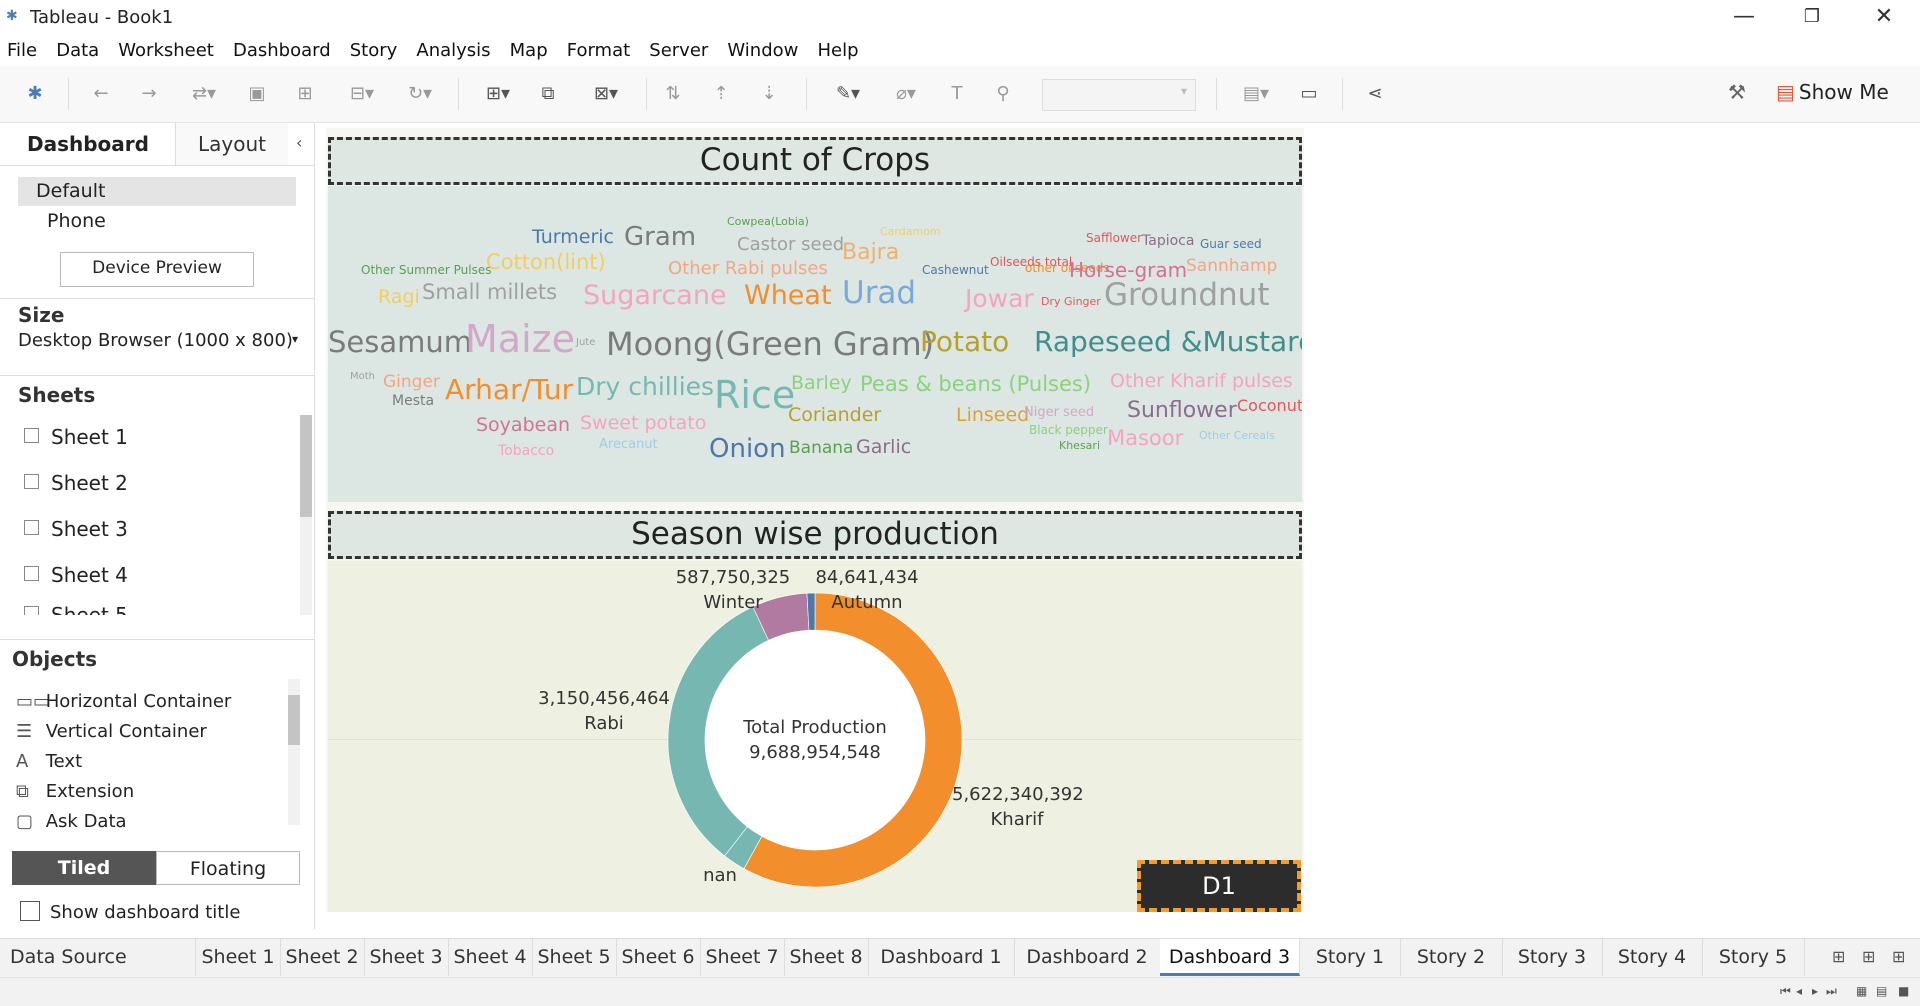 The height and width of the screenshot is (1006, 1920). I want to click on bottom-tab-sheet-1: Sheet 1, so click(238, 957).